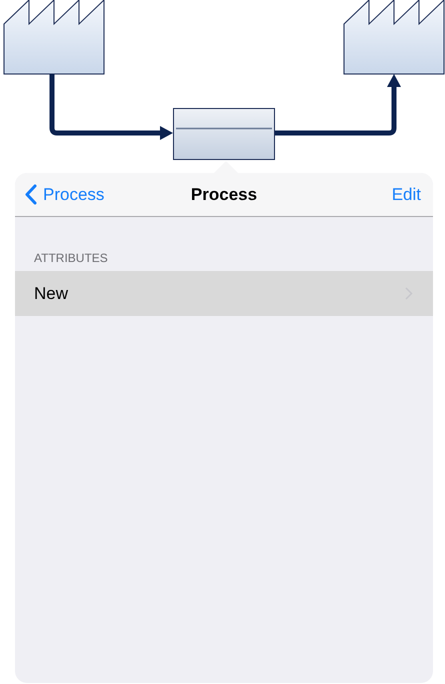  I want to click on edit-button: Edit, so click(406, 194).